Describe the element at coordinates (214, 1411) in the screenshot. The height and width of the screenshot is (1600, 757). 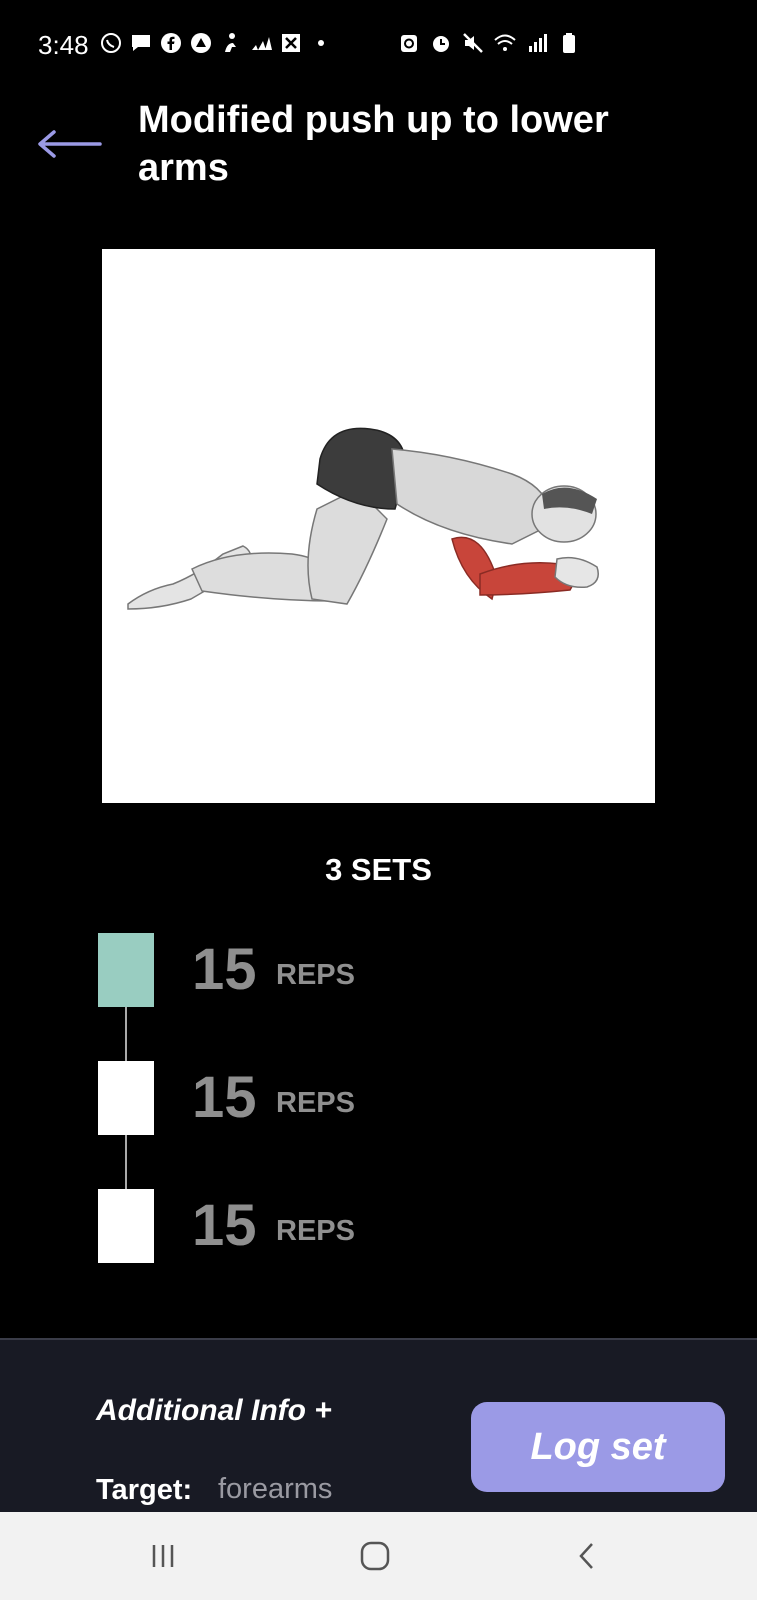
I see `additional-info-toggle: Additional Info +` at that location.